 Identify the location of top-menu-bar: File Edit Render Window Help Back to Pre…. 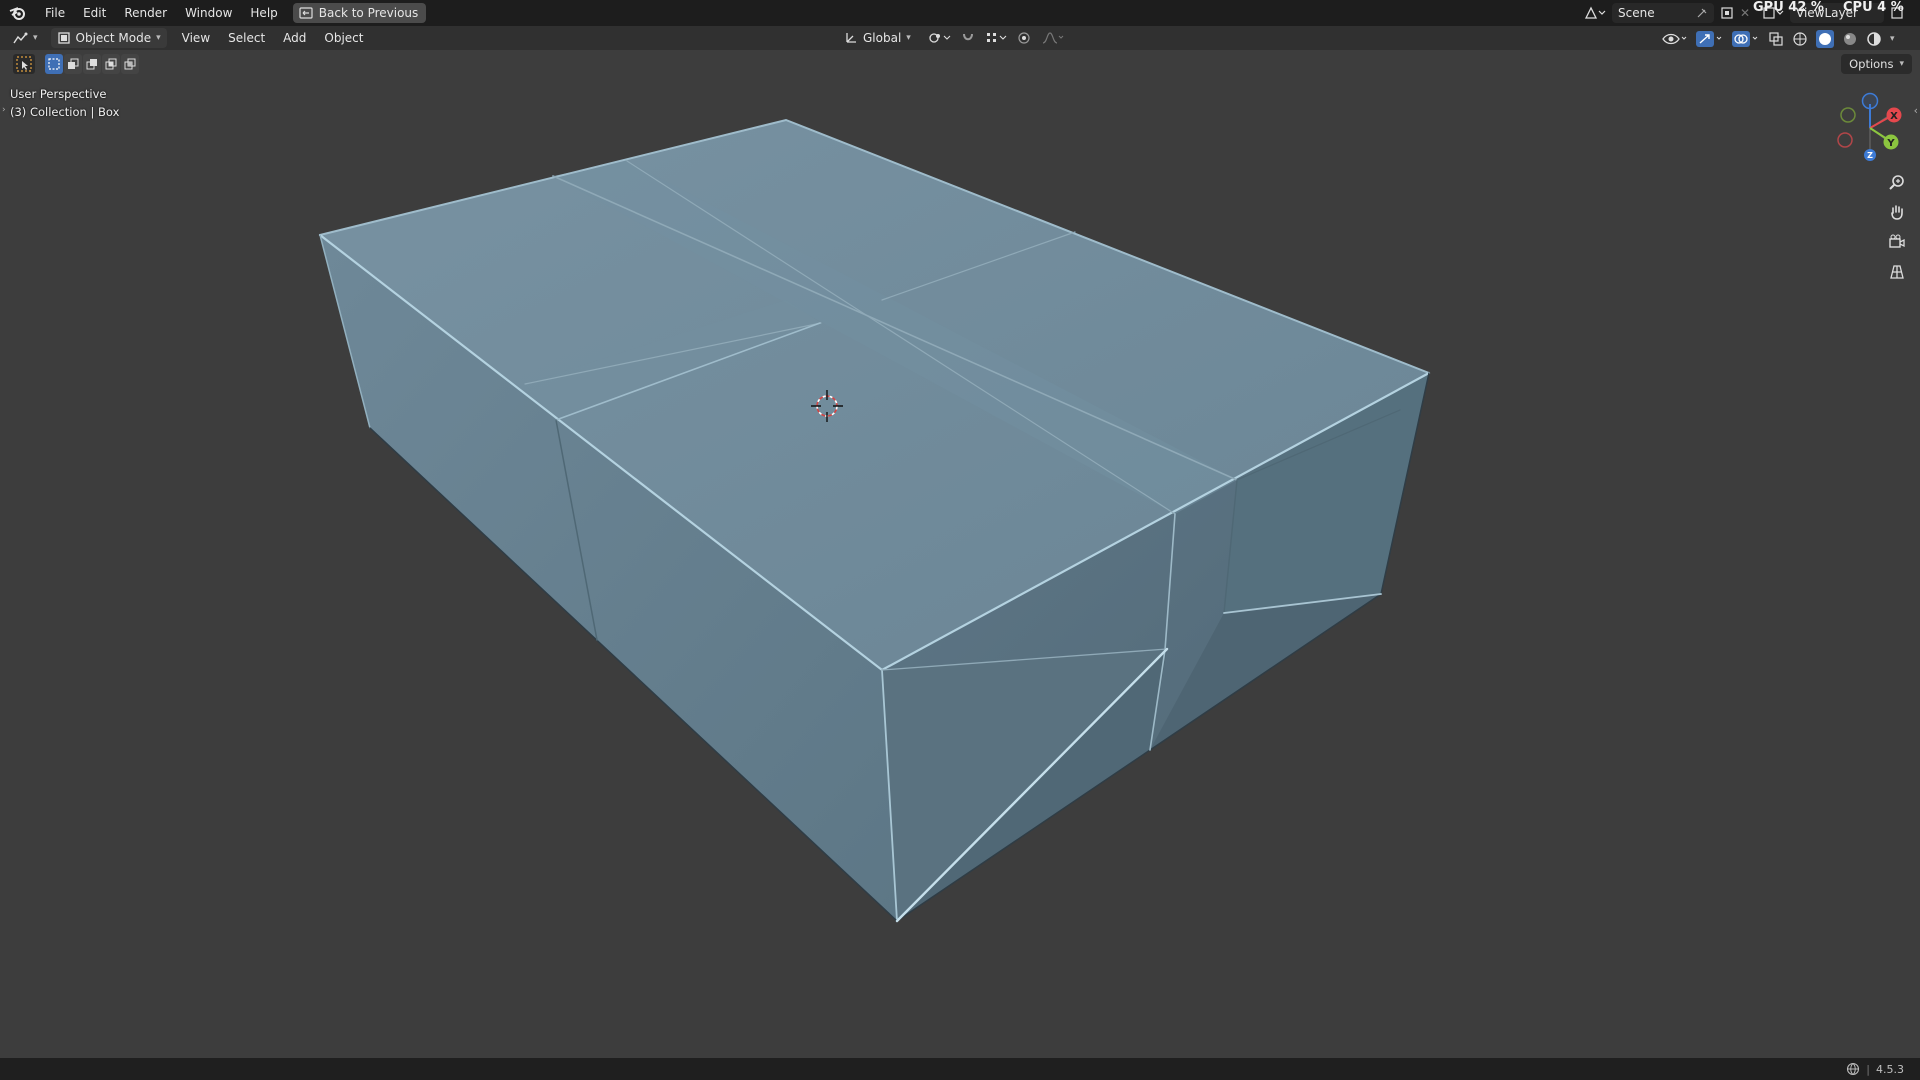
(960, 13).